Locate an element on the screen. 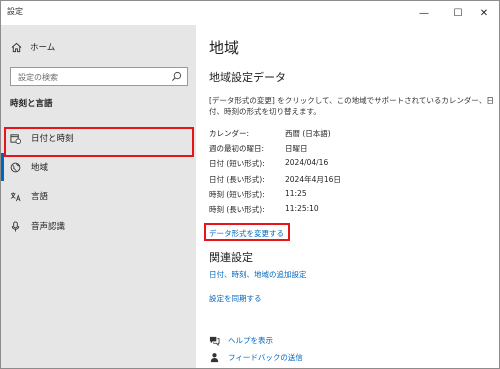 The height and width of the screenshot is (369, 500). format-key: 日付 (短い形式): is located at coordinates (237, 164).